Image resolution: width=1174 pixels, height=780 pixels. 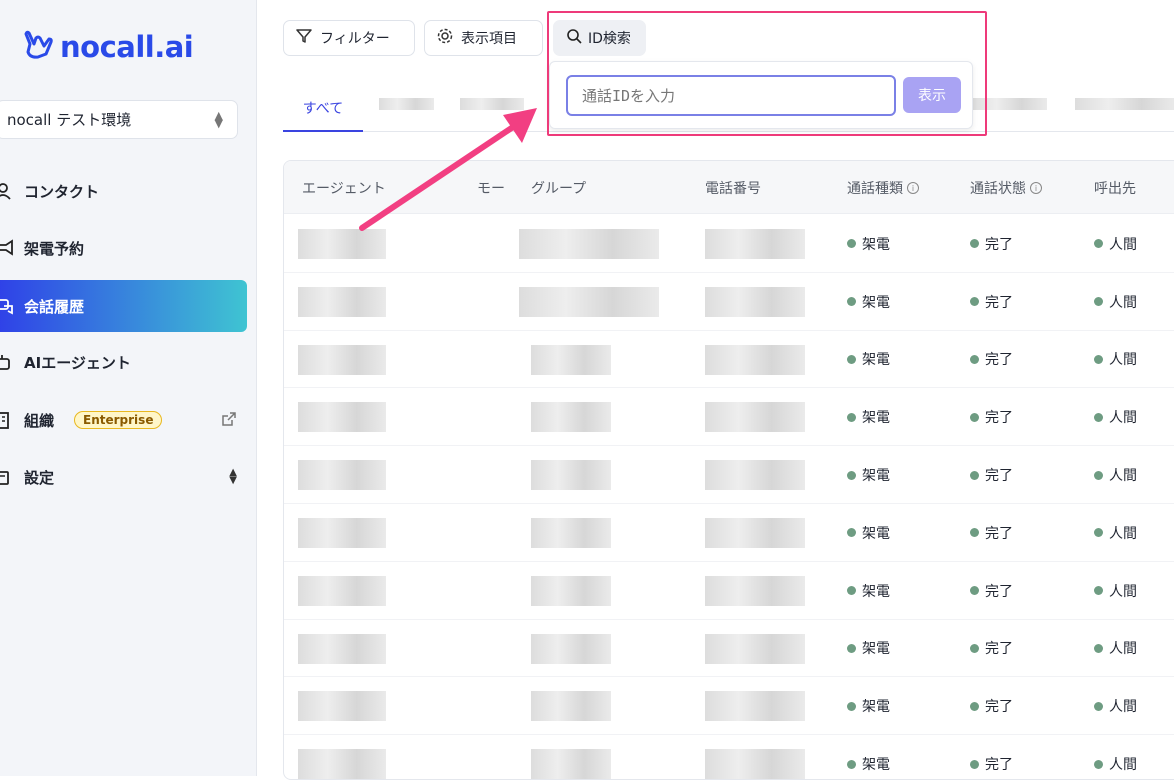 I want to click on enterprise-badge: Enterprise, so click(x=118, y=420).